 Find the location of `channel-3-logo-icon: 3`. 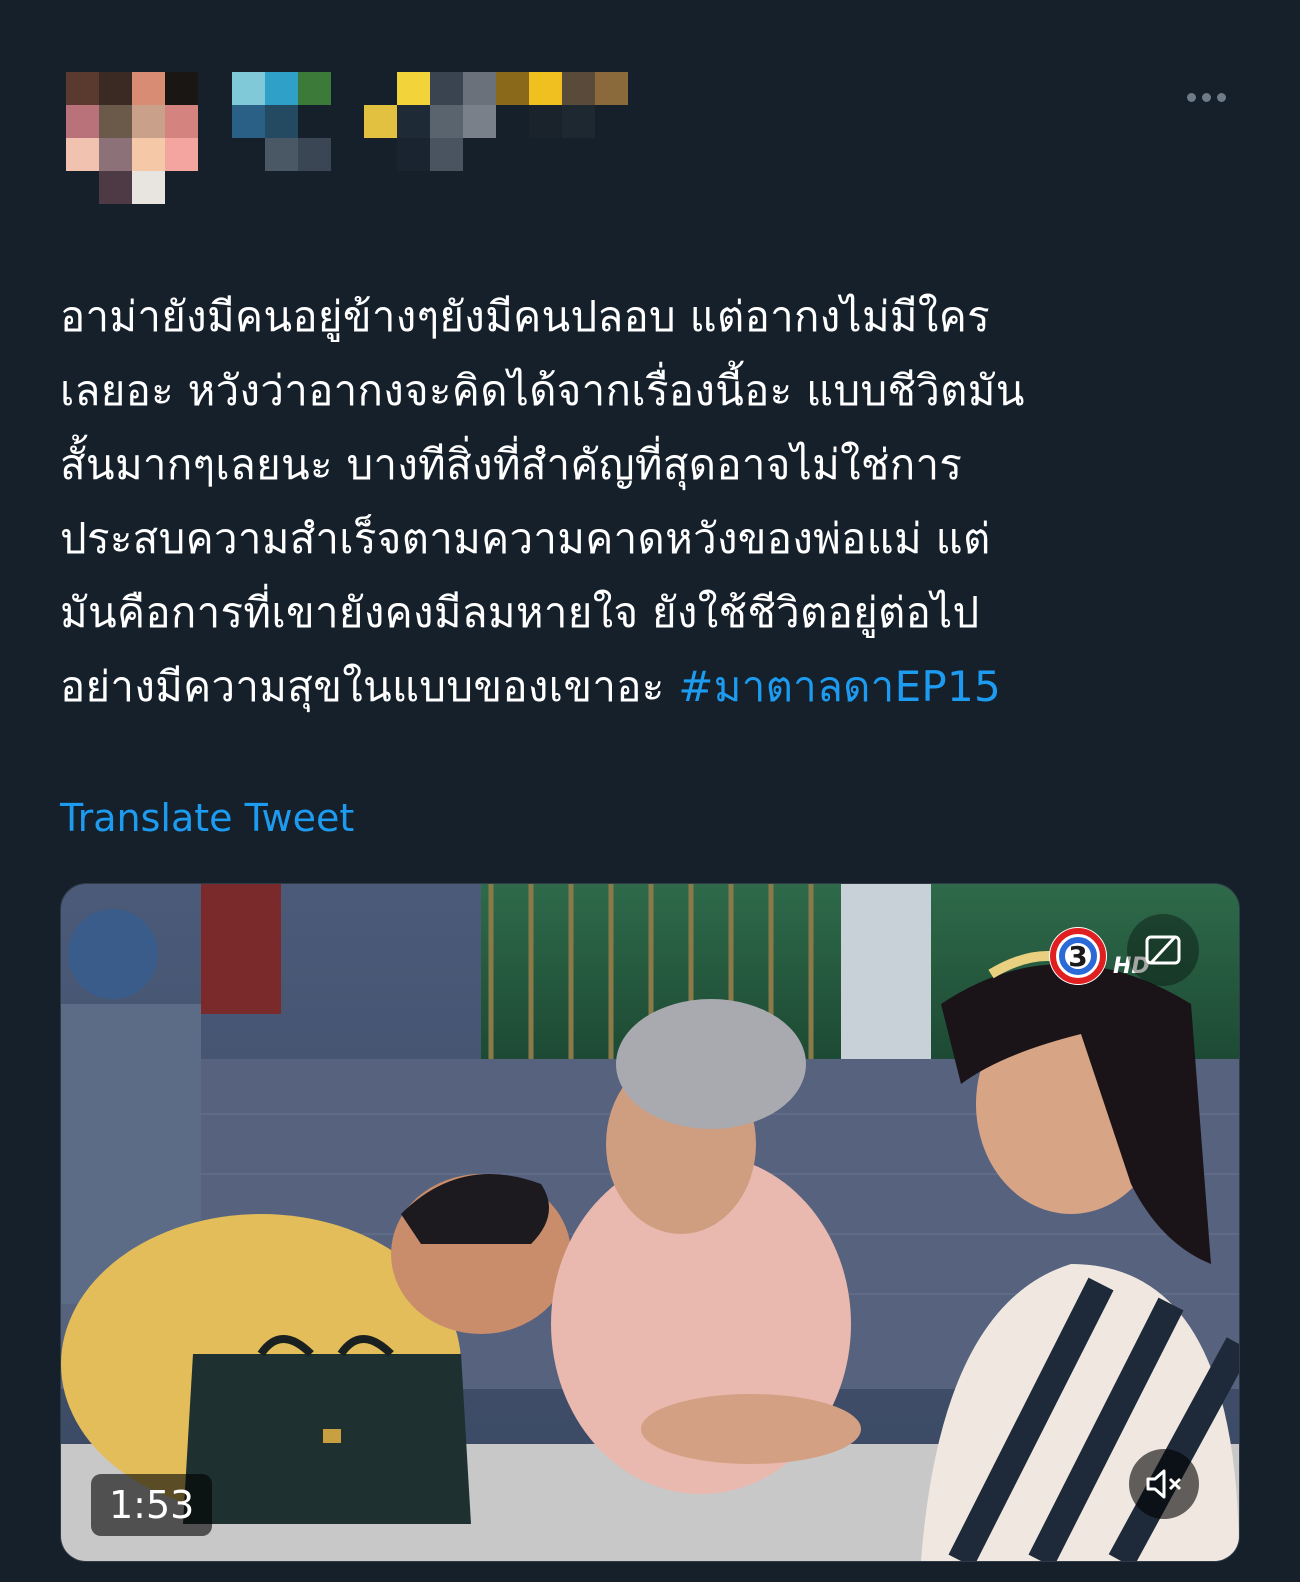

channel-3-logo-icon: 3 is located at coordinates (1078, 956).